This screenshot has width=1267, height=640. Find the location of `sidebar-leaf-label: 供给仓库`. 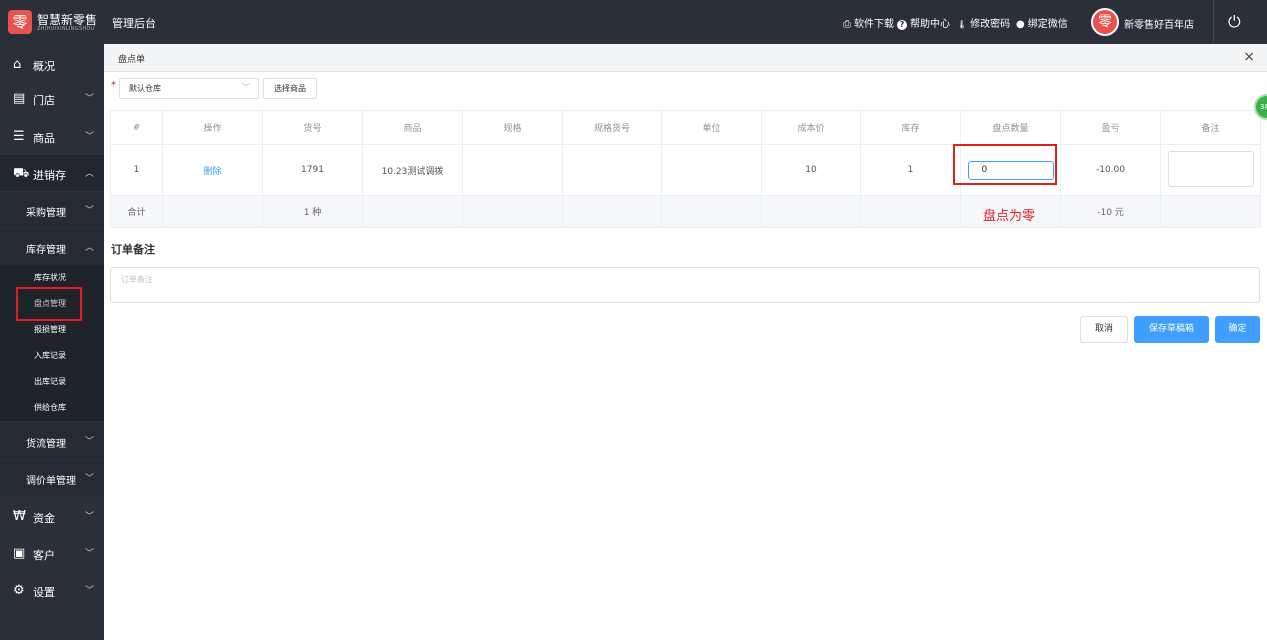

sidebar-leaf-label: 供给仓库 is located at coordinates (50, 407).